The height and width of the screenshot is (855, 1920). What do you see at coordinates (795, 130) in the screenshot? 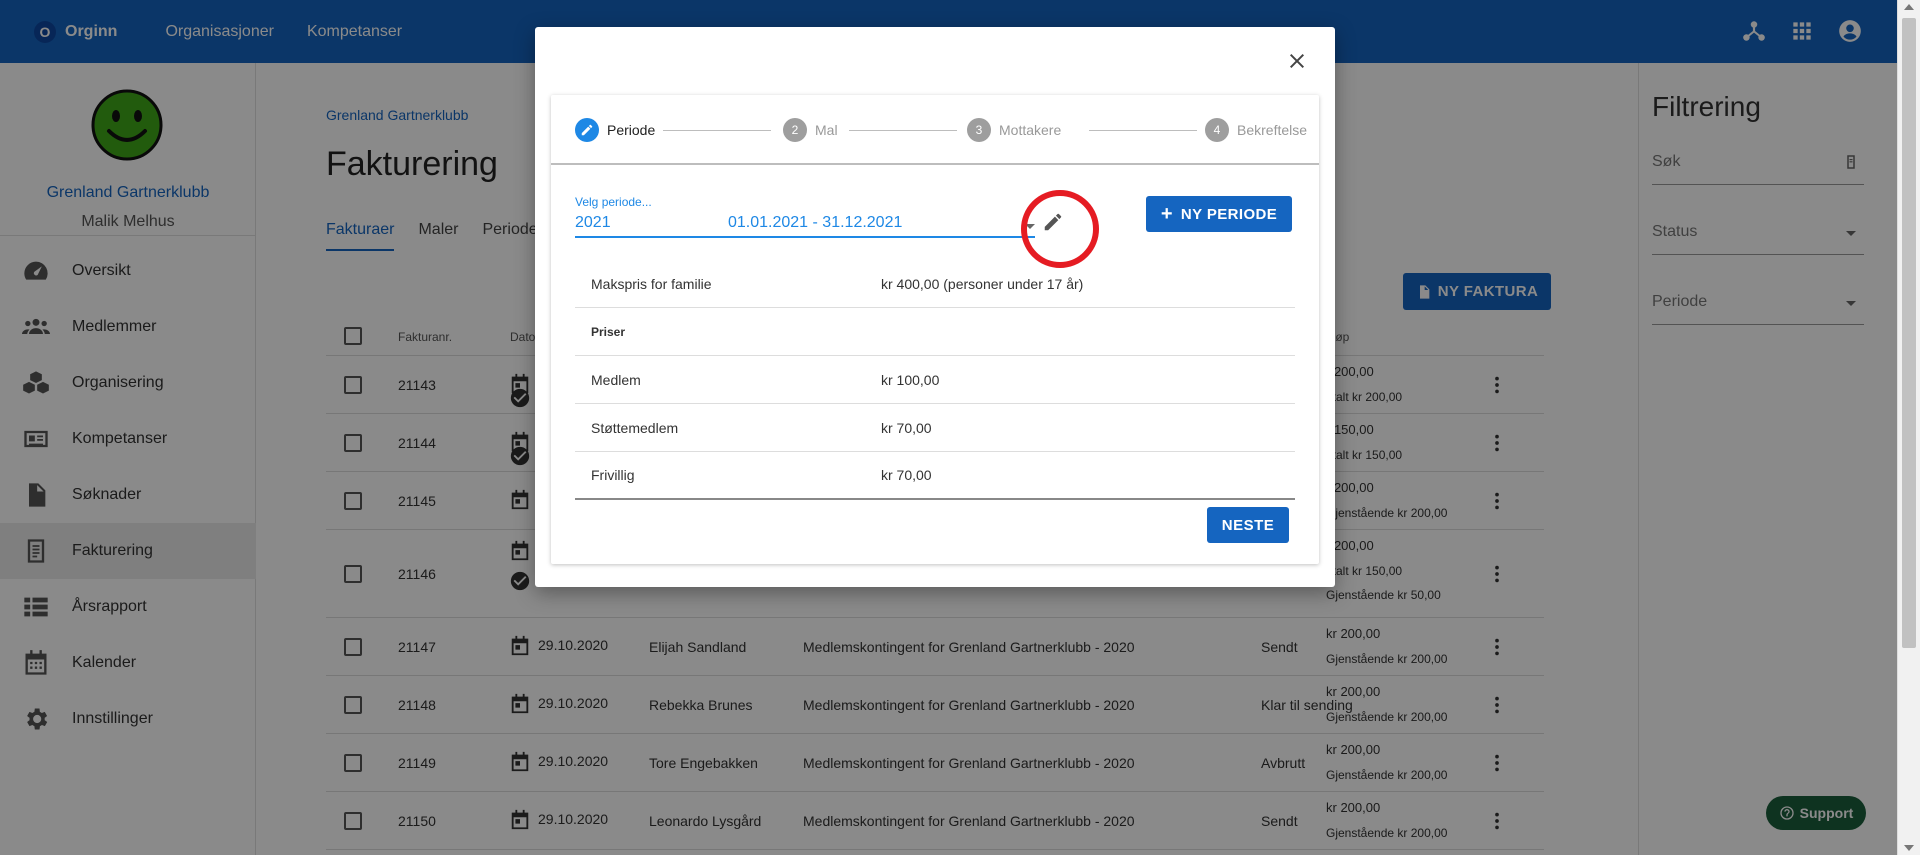
I see `step-number: 2` at bounding box center [795, 130].